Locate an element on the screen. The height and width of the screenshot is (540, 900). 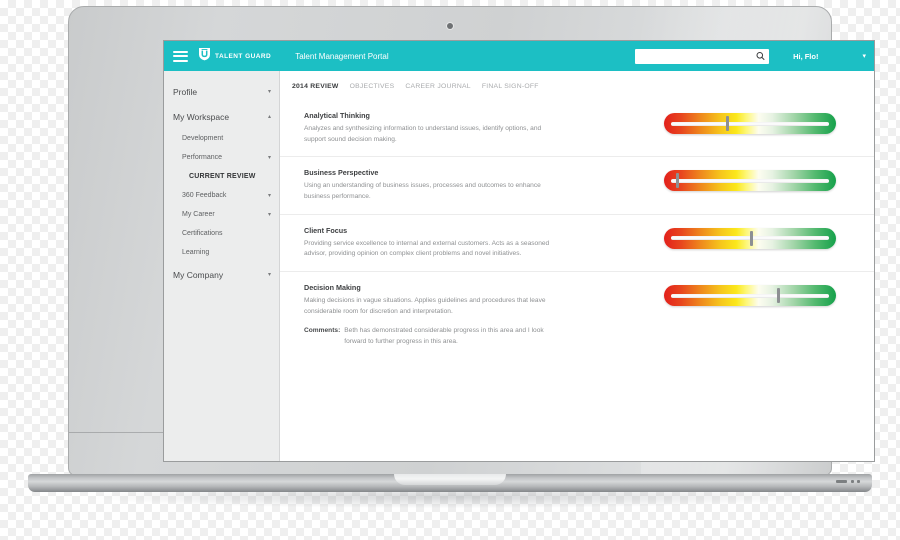
competency-title: Client Focus is located at coordinates (326, 230).